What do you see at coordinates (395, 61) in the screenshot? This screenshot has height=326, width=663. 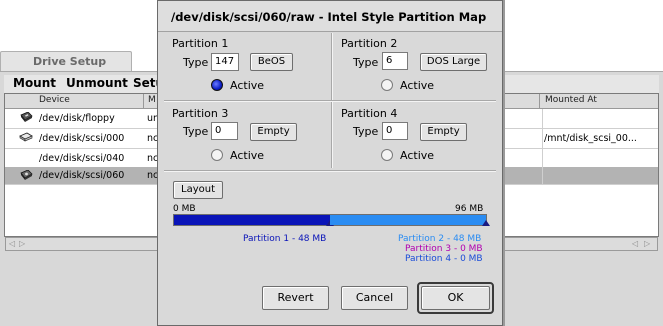 I see `partition-2-type-field: 6` at bounding box center [395, 61].